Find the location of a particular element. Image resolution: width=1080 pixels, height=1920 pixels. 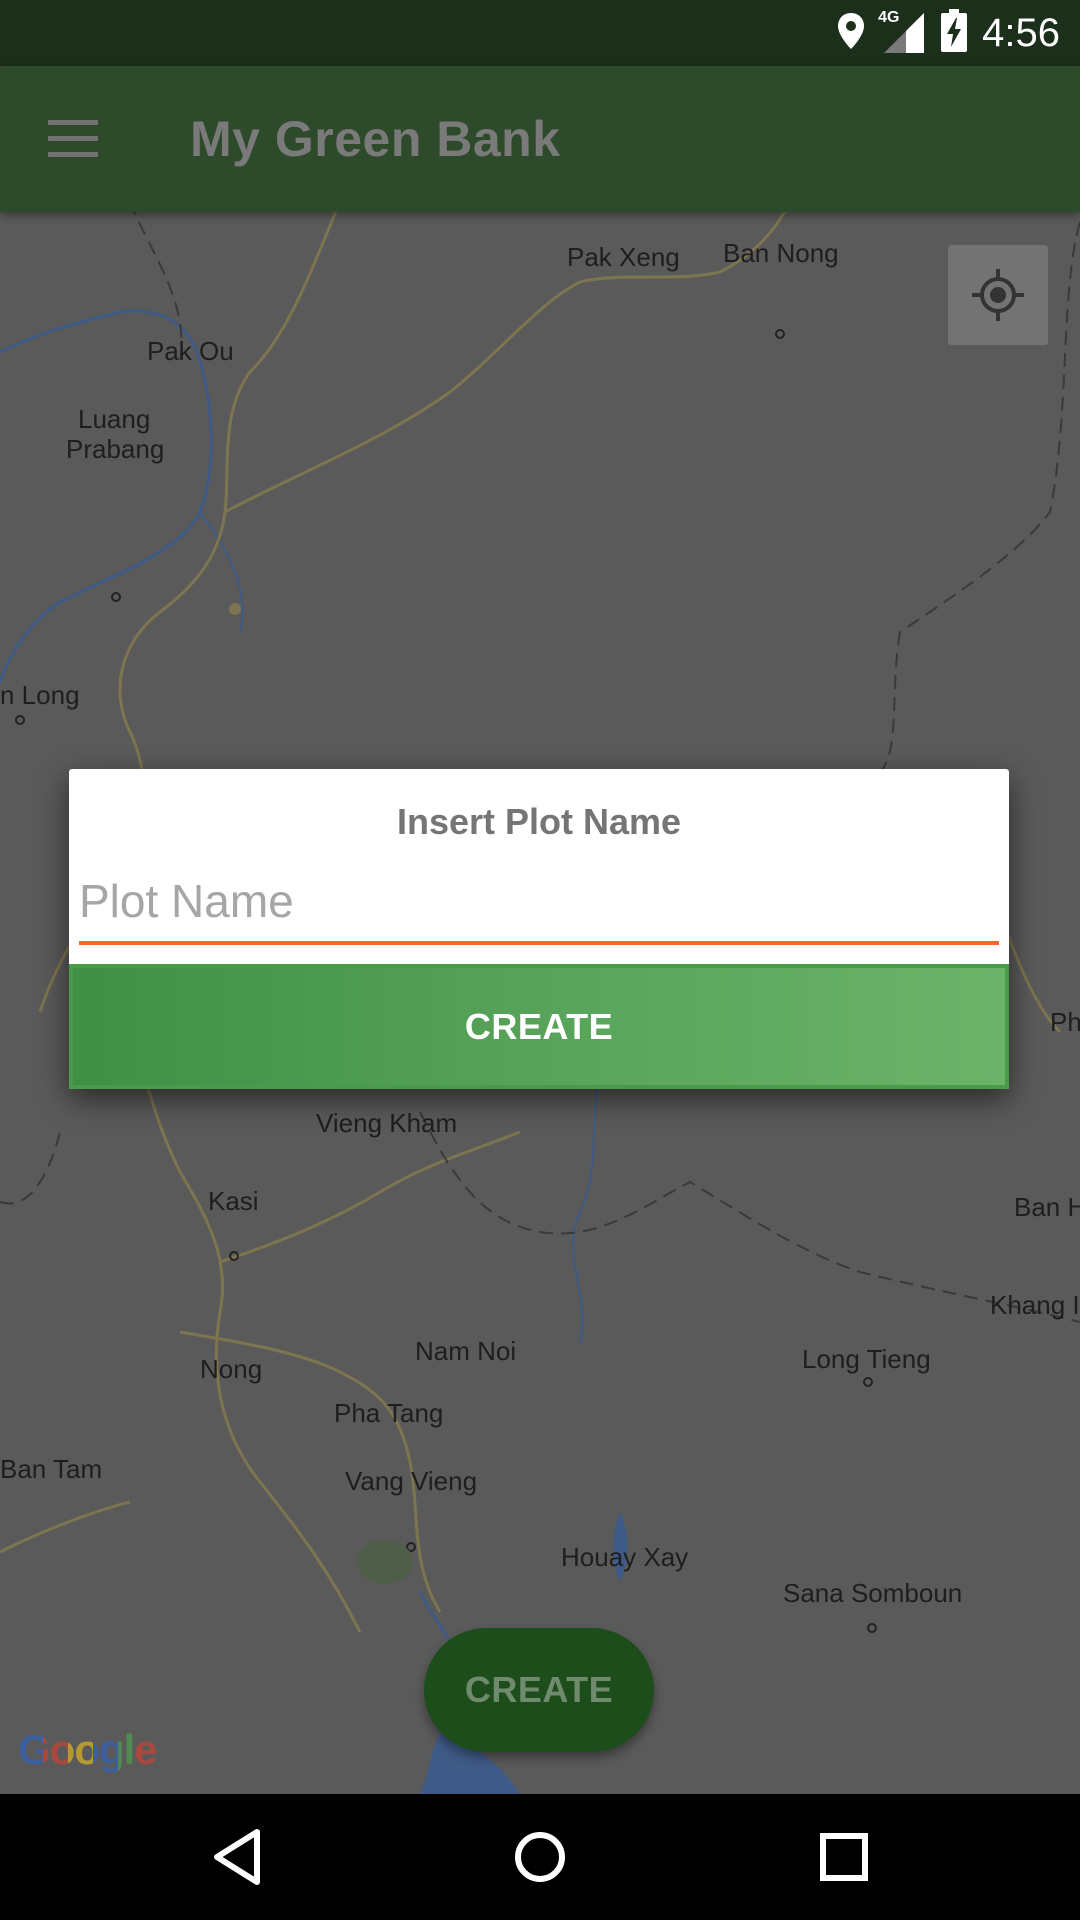

back-icon is located at coordinates (238, 1857).